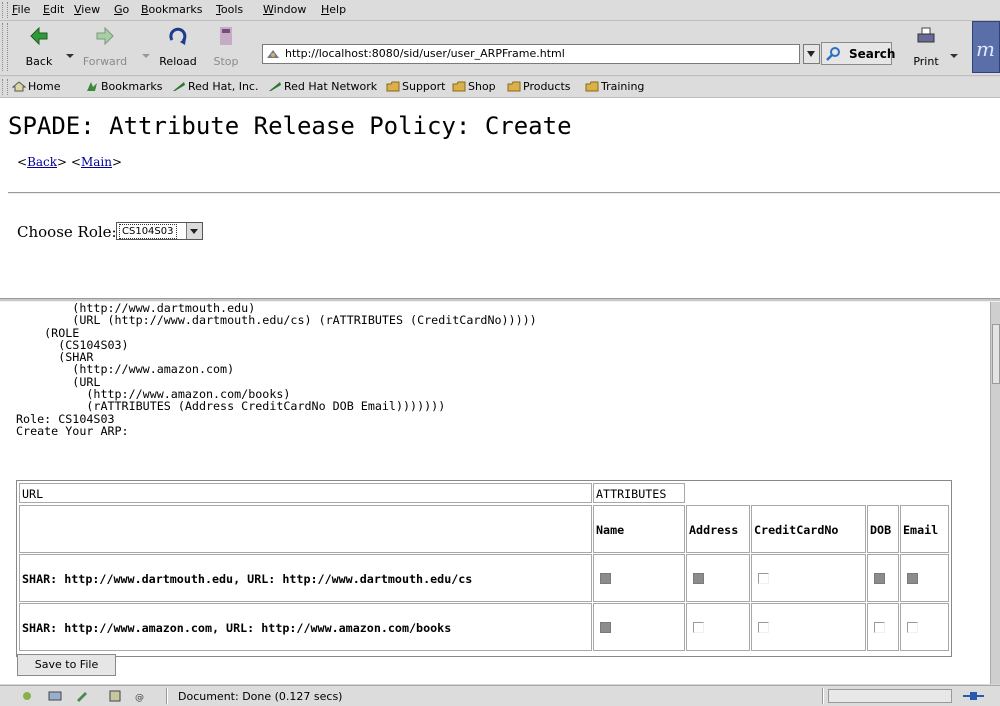 The height and width of the screenshot is (706, 1000). Describe the element at coordinates (159, 231) in the screenshot. I see `role-select: CS104S03` at that location.